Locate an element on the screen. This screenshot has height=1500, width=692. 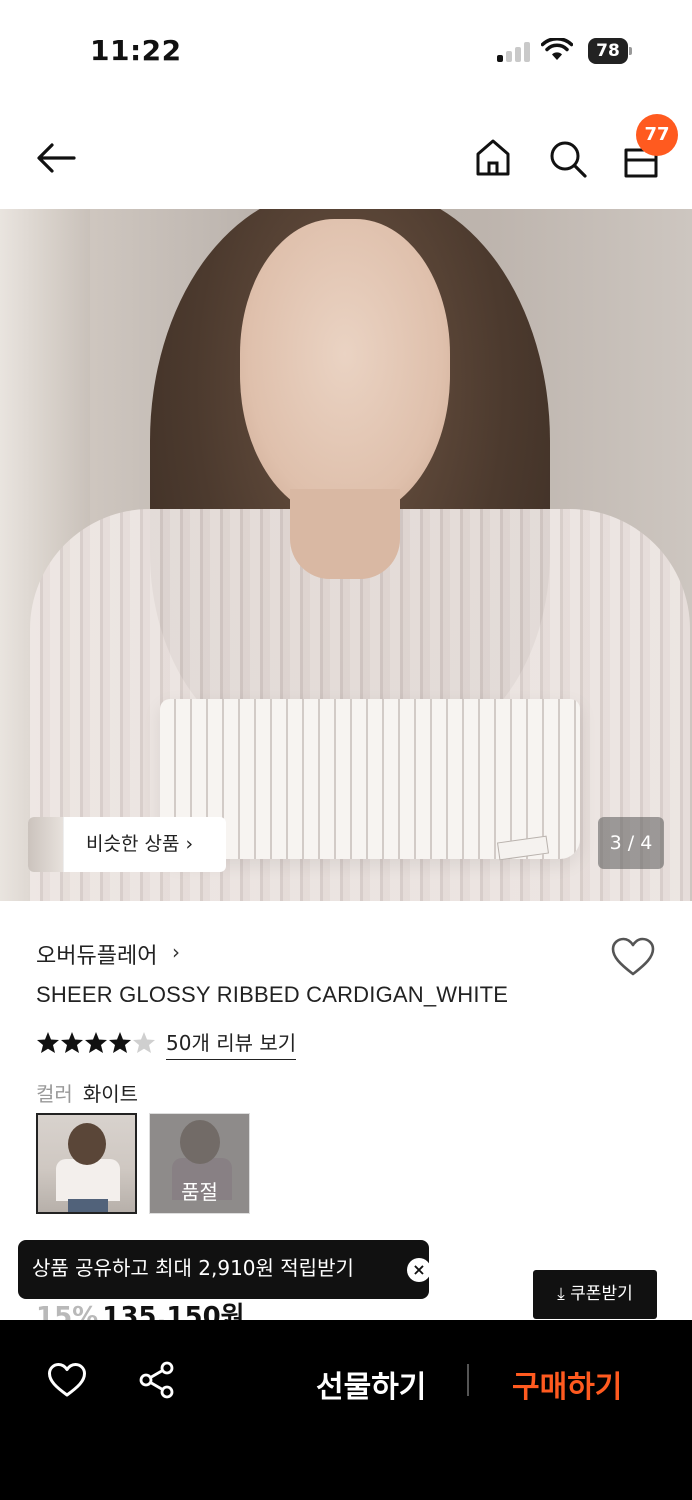
color-row: 컬러 화이트 is located at coordinates (87, 1092).